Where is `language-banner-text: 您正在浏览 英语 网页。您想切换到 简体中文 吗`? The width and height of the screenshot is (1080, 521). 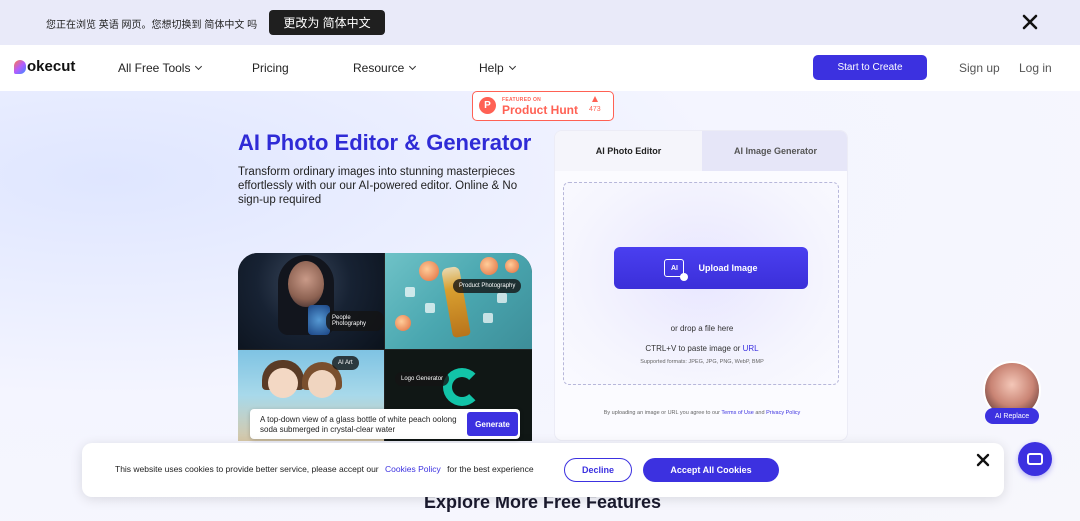
language-banner-text: 您正在浏览 英语 网页。您想切换到 简体中文 吗 is located at coordinates (152, 25).